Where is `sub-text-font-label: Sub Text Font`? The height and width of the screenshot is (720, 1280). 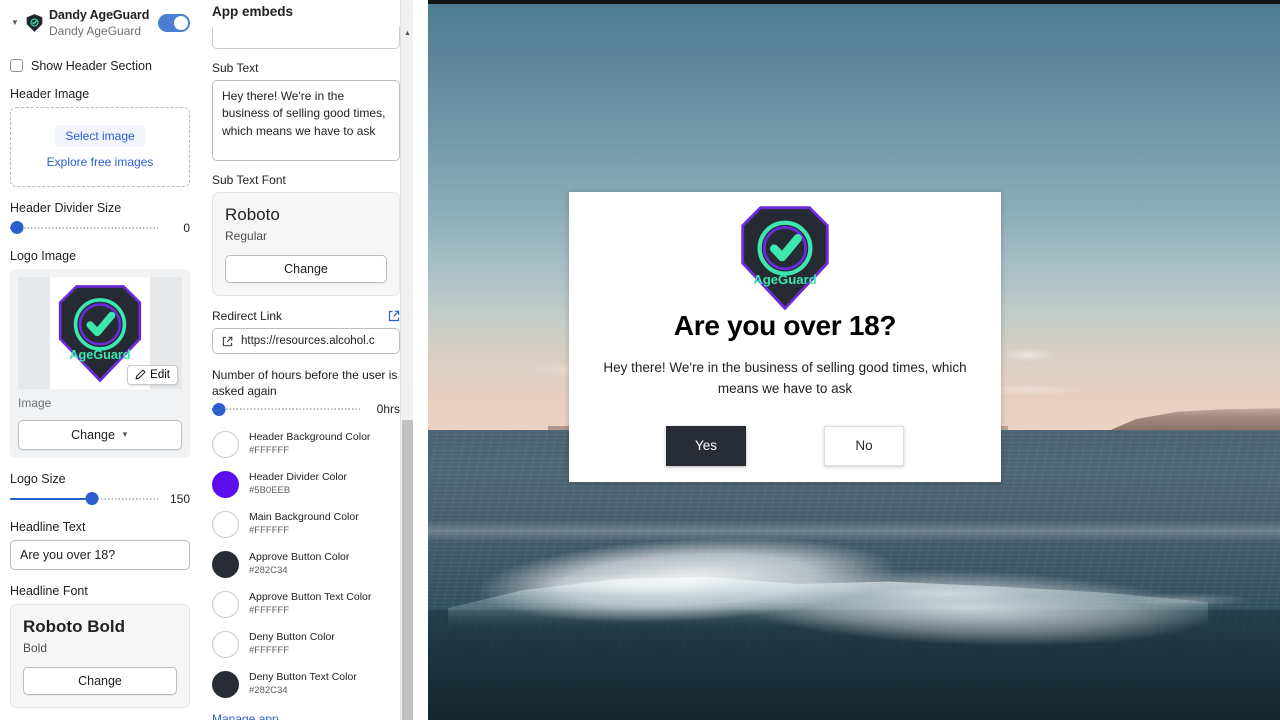 sub-text-font-label: Sub Text Font is located at coordinates (249, 180).